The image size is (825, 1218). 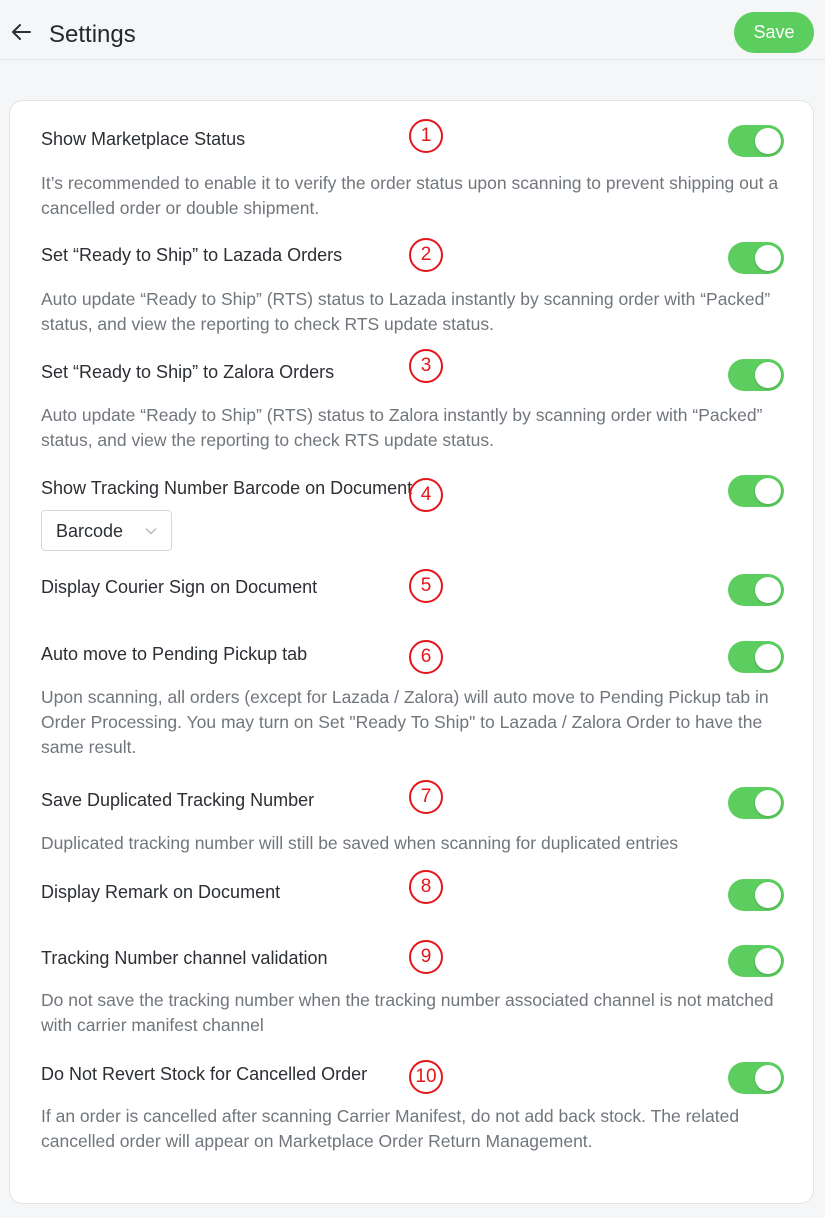 I want to click on setting-label-remark: Display Remark on Document, so click(x=161, y=892).